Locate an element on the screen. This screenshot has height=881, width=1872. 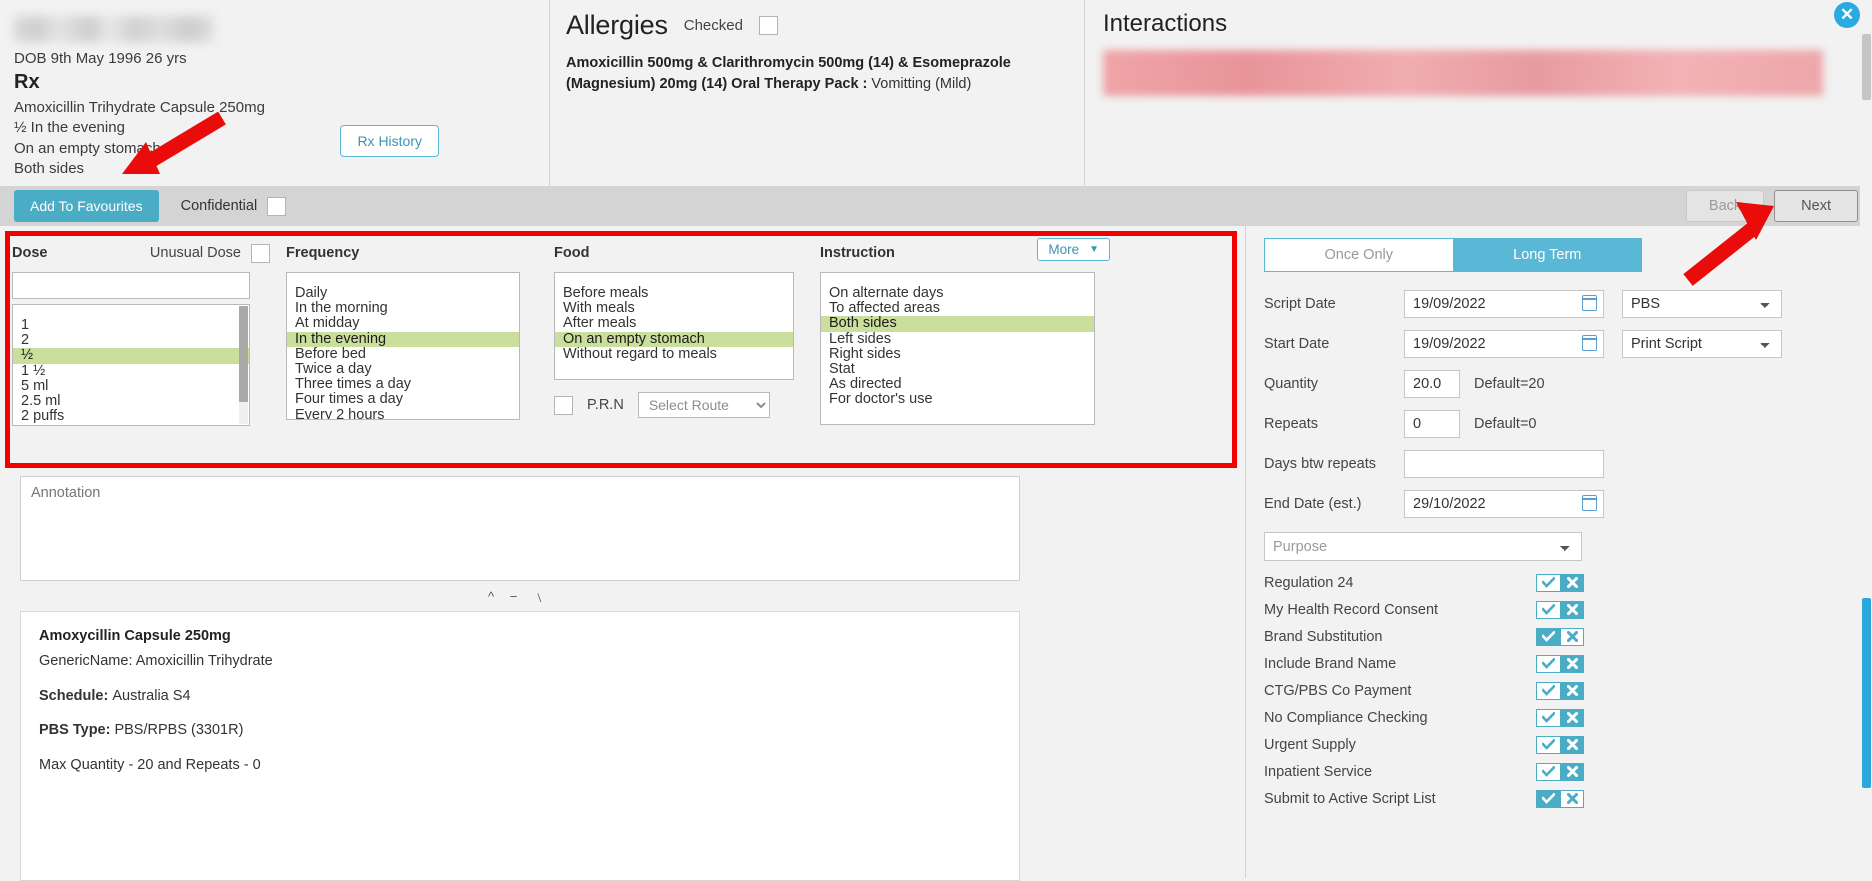
generic-name-label: GenericName: is located at coordinates (87, 660).